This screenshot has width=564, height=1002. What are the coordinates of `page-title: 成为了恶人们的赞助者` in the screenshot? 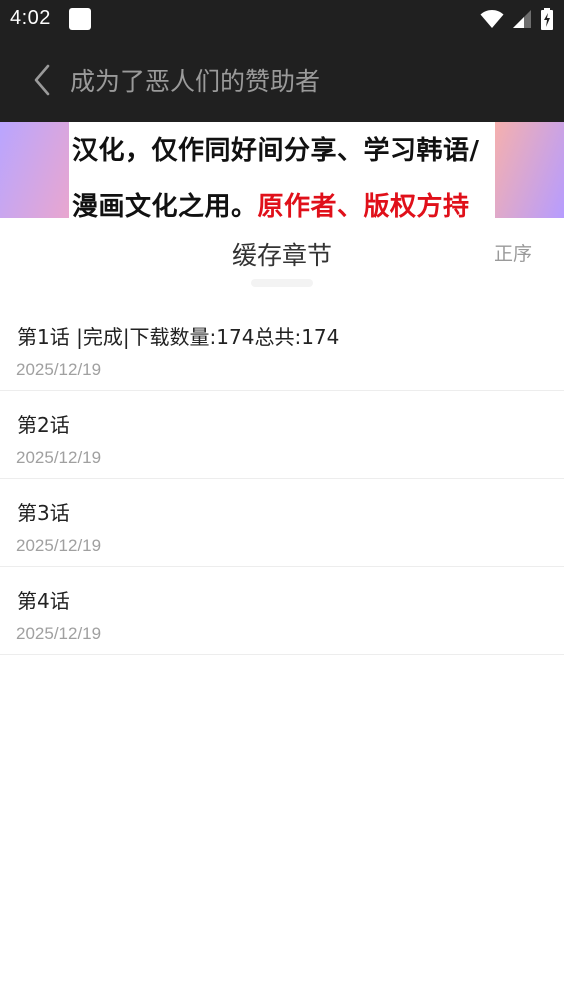 It's located at (195, 81).